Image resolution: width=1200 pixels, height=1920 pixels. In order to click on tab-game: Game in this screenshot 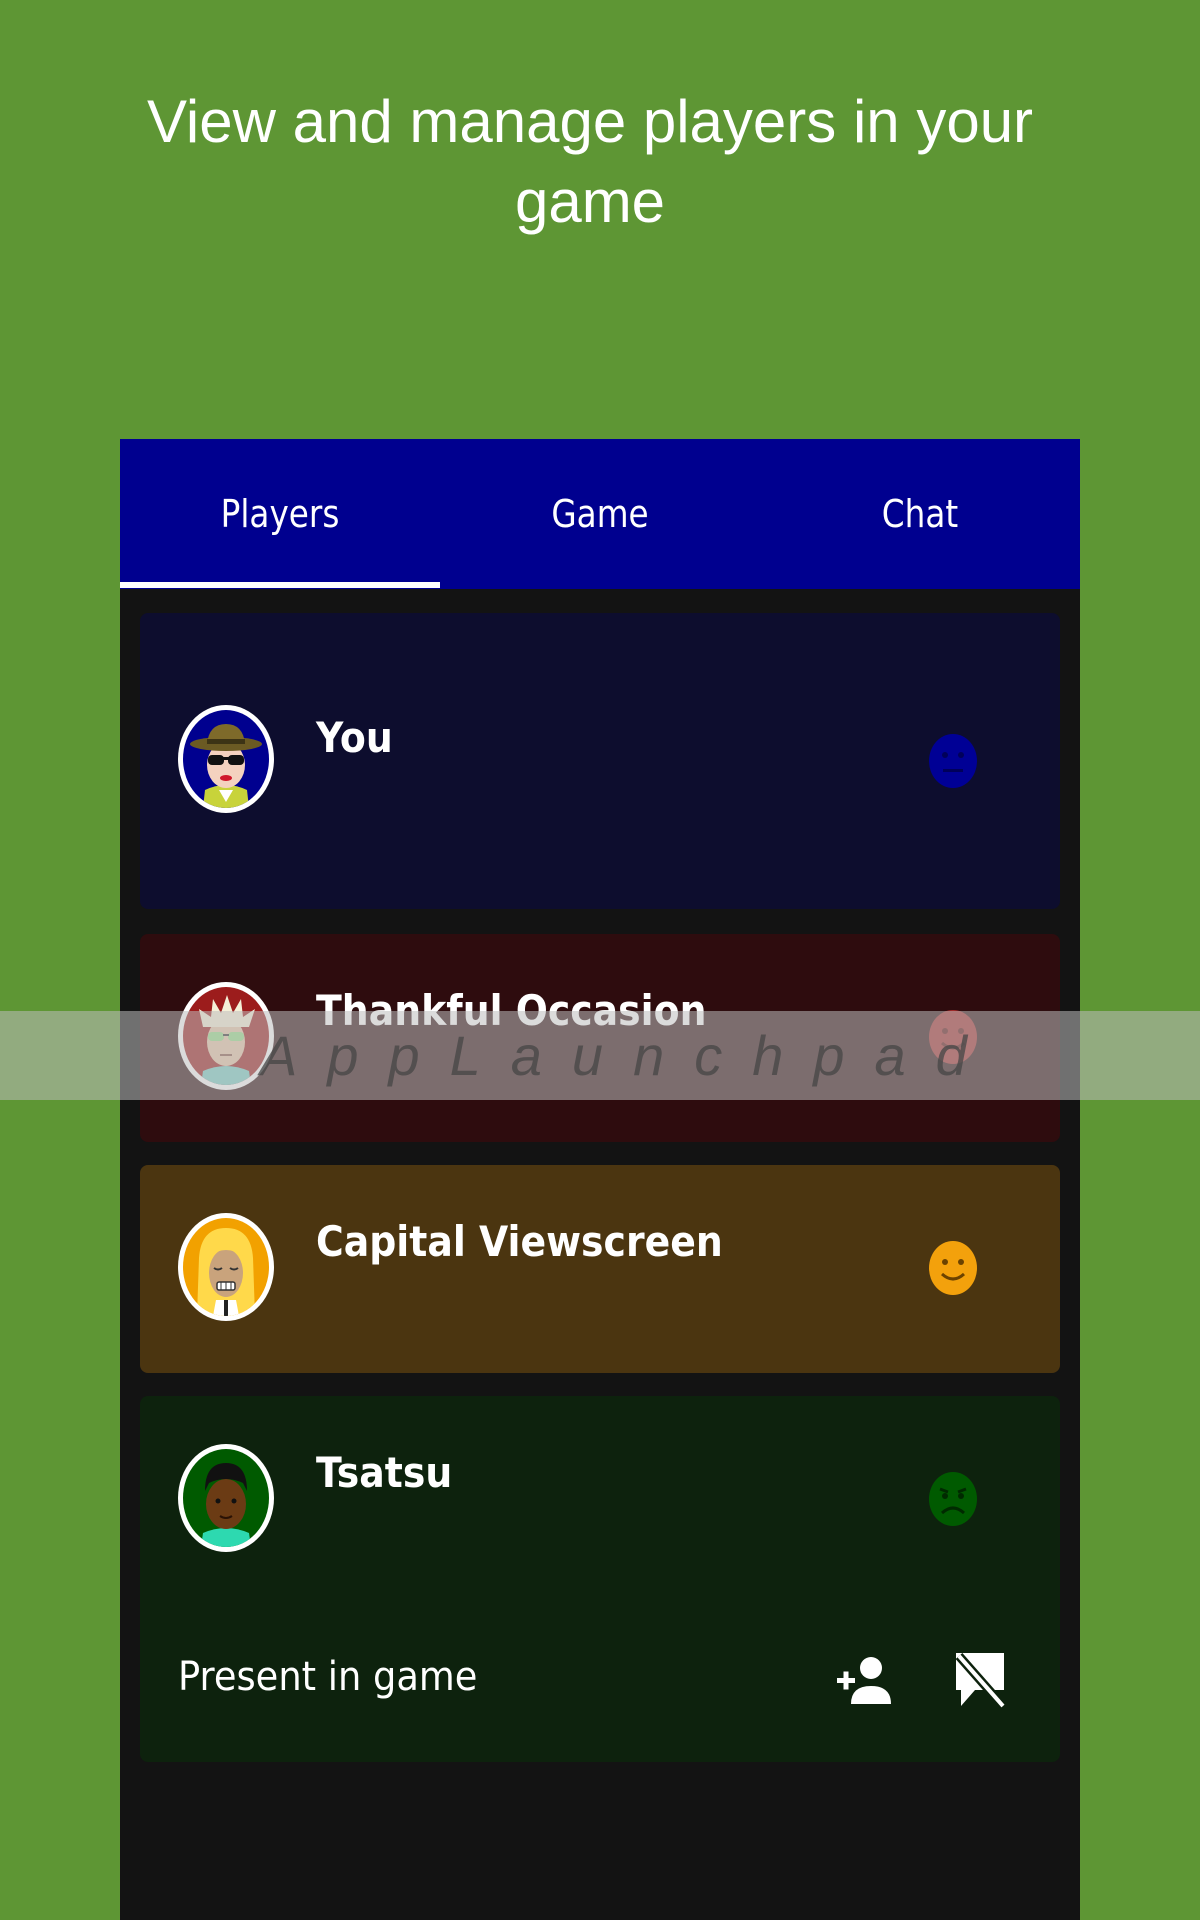, I will do `click(599, 514)`.